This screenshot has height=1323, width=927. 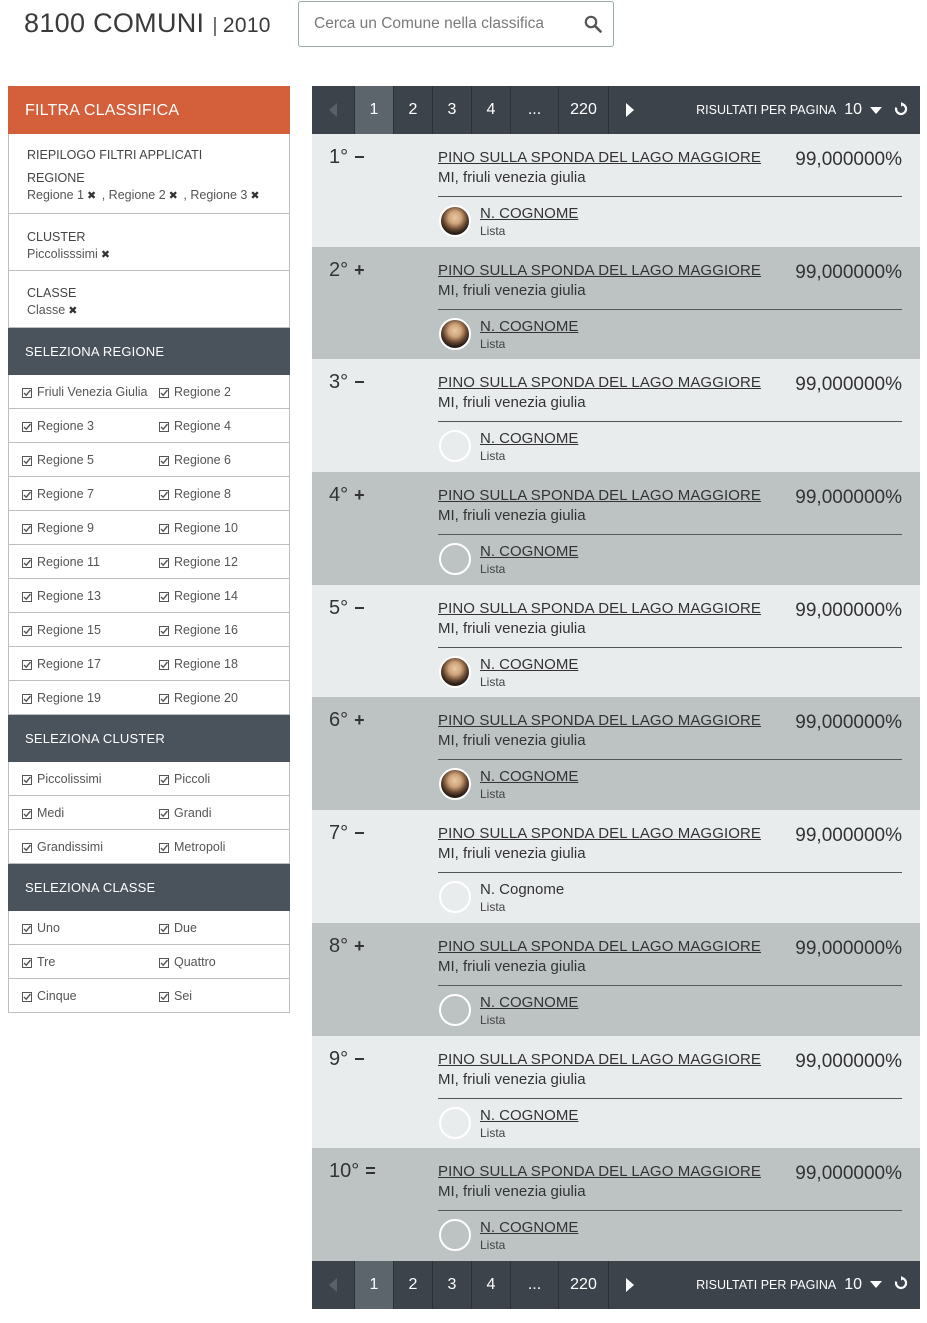 What do you see at coordinates (79, 962) in the screenshot?
I see `filter-option: Tre` at bounding box center [79, 962].